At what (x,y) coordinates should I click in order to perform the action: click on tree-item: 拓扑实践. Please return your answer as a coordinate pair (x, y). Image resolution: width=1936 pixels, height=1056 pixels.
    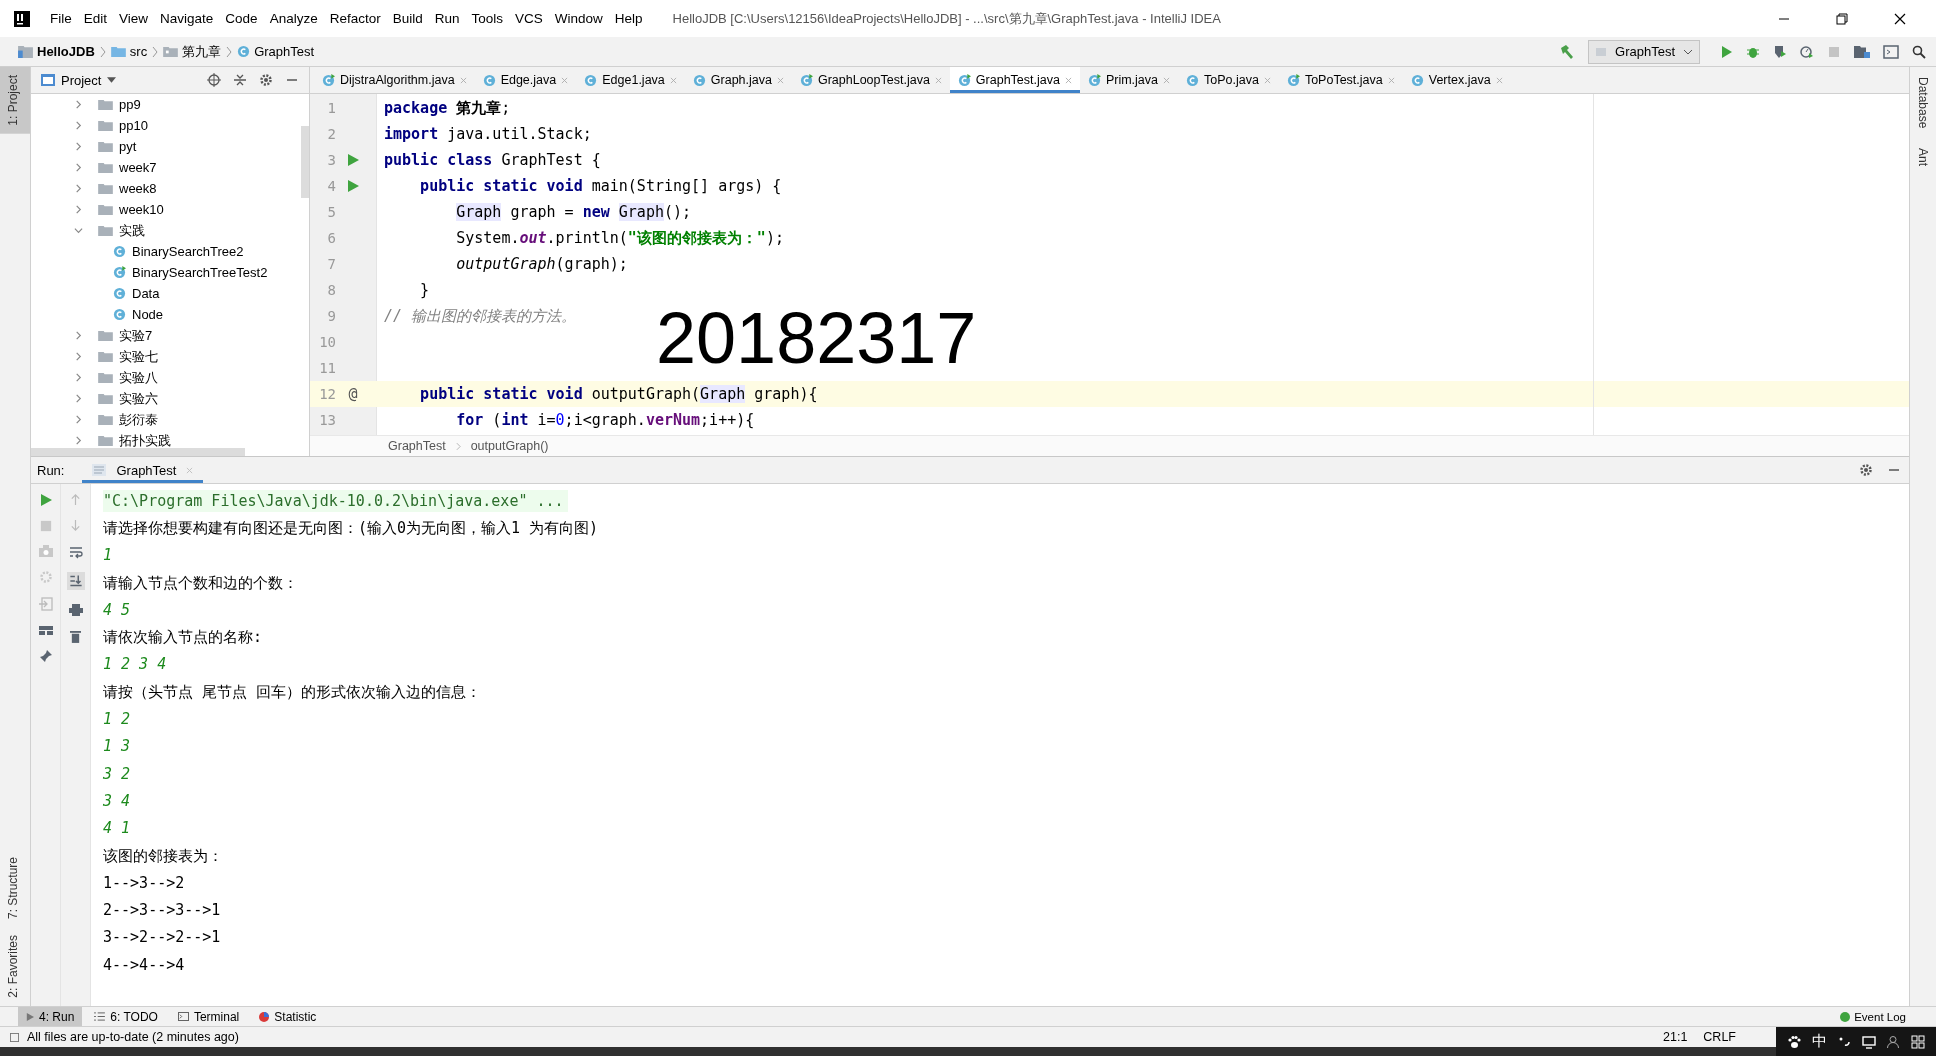
    Looking at the image, I should click on (145, 440).